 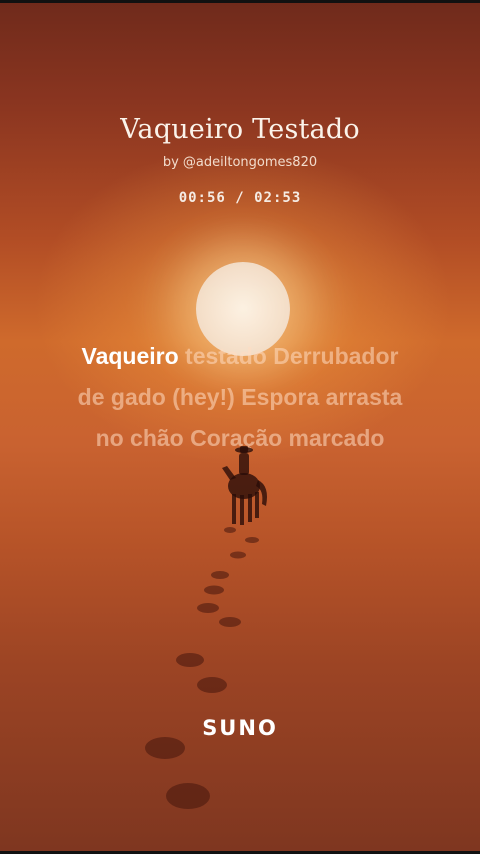 I want to click on lyrics-line-1-rest: testado Derrubador, so click(x=288, y=356).